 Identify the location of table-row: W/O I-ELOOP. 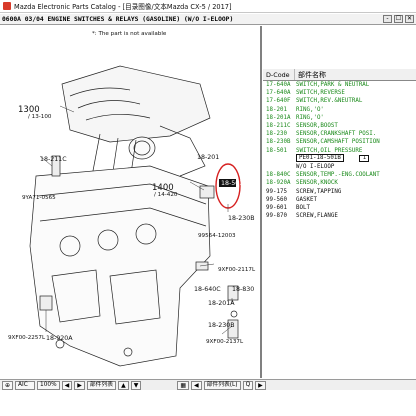
(339, 167).